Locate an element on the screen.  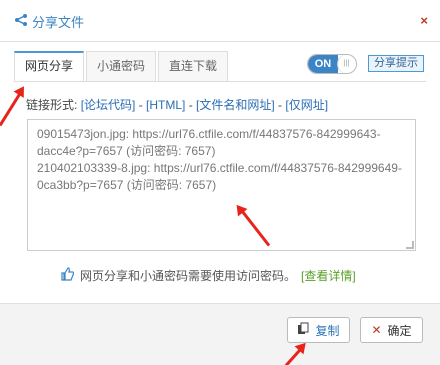
link-format-label: 链接形式: is located at coordinates (52, 105).